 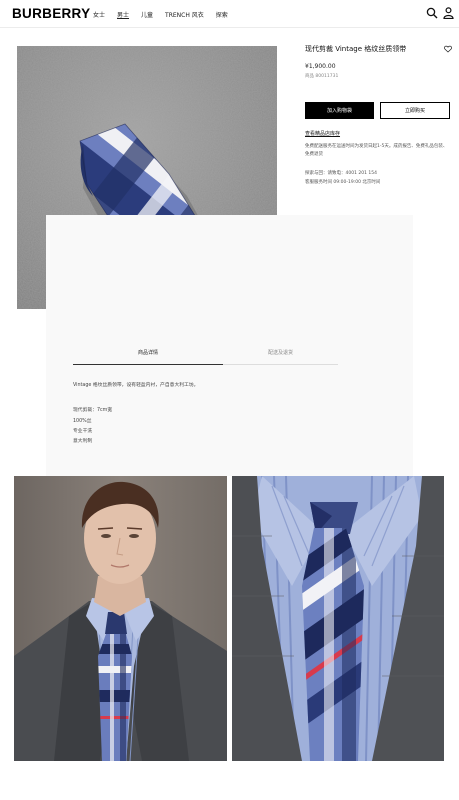 I want to click on item-number: 商品 80011731, so click(x=322, y=76).